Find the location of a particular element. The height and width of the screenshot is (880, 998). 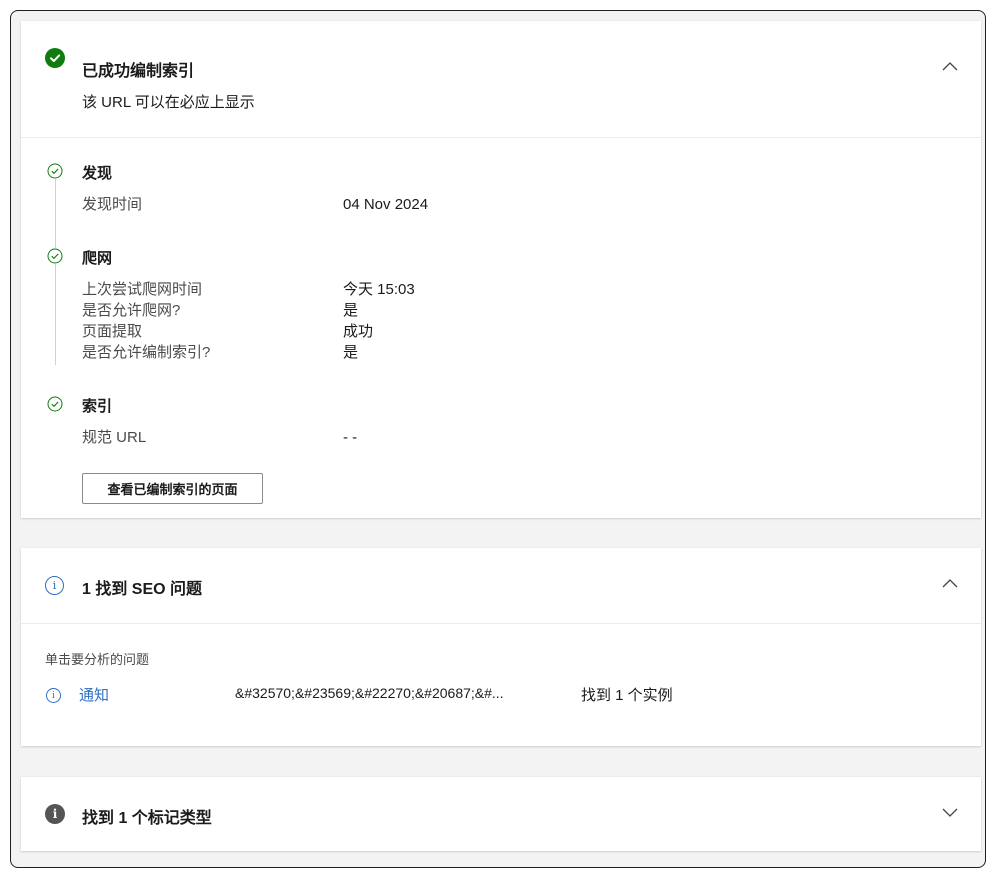

last-crawl-value: 今天 15:03 is located at coordinates (379, 289).